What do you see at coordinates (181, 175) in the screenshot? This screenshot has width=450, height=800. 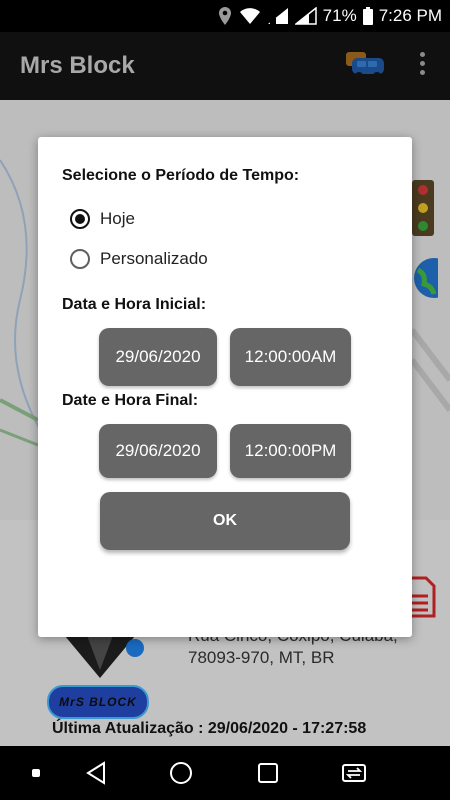 I see `dialog-heading: Selecione o Período de Tempo:` at bounding box center [181, 175].